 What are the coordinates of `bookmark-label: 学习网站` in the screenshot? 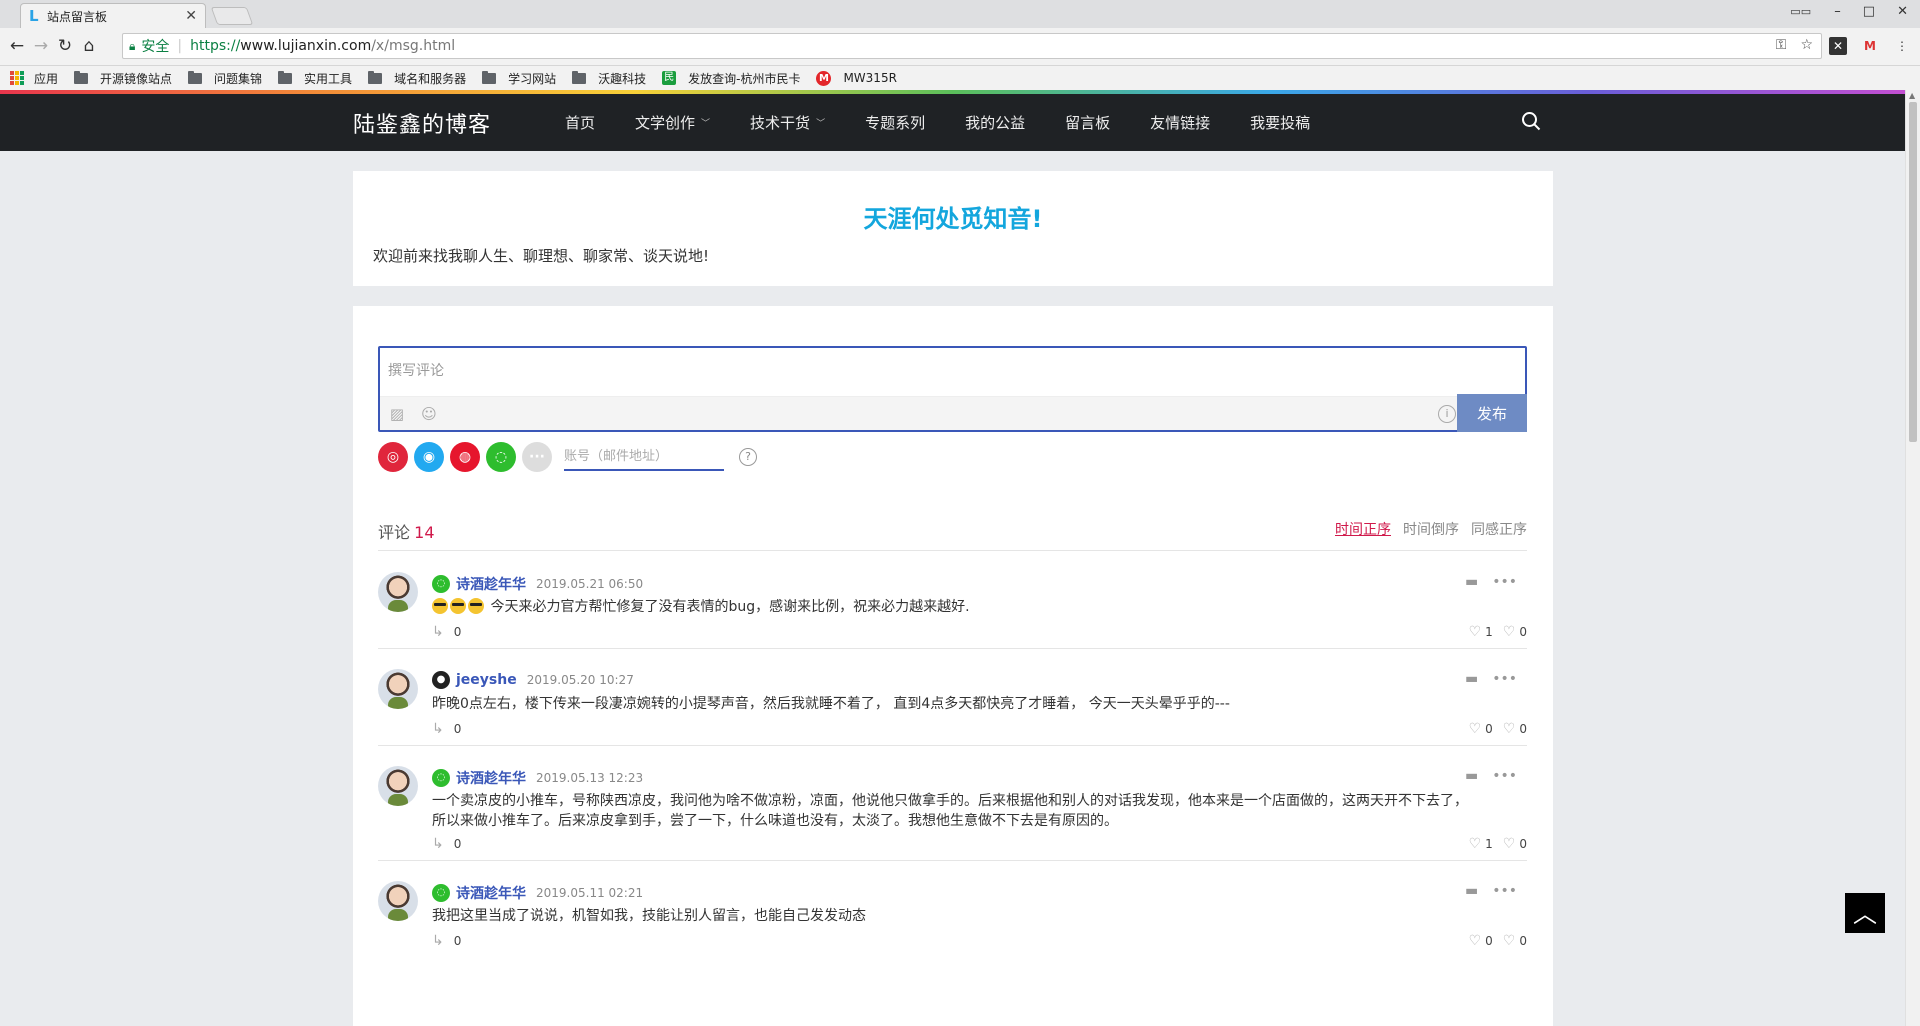 It's located at (532, 78).